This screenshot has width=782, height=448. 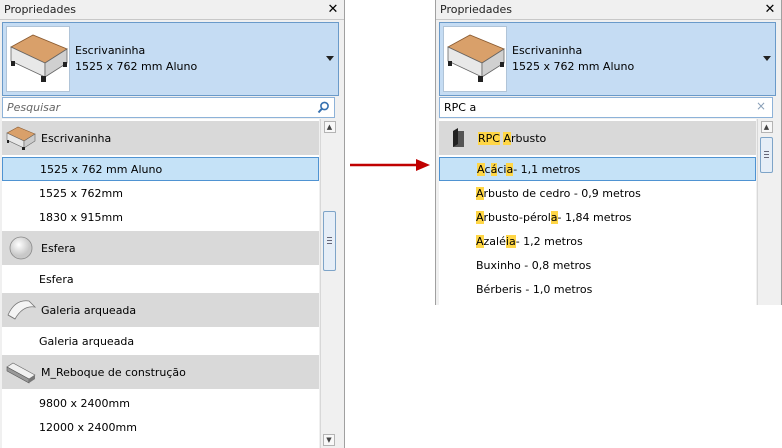 What do you see at coordinates (594, 217) in the screenshot?
I see `text-segment: - 1,84 metros` at bounding box center [594, 217].